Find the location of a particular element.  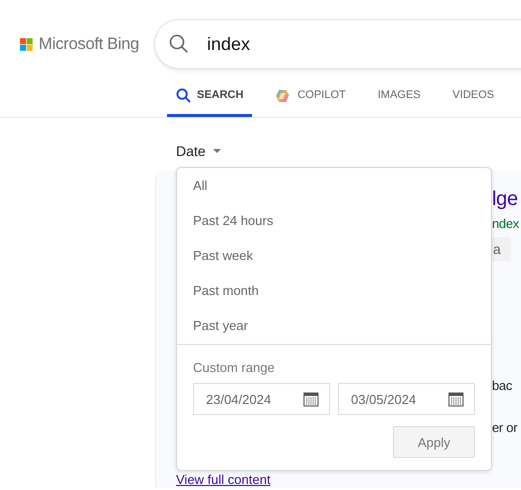

result-title: lge is located at coordinates (505, 199).